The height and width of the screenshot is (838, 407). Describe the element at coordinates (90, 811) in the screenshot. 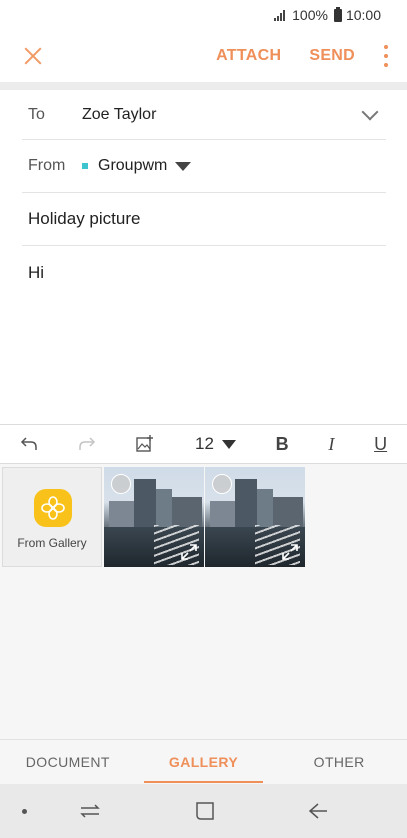

I see `recents-icon` at that location.